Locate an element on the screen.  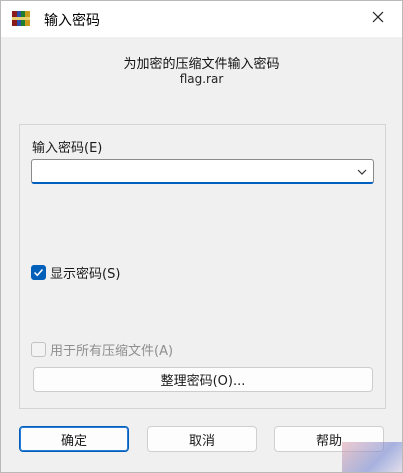
title-bar: 输入密码 is located at coordinates (201, 19).